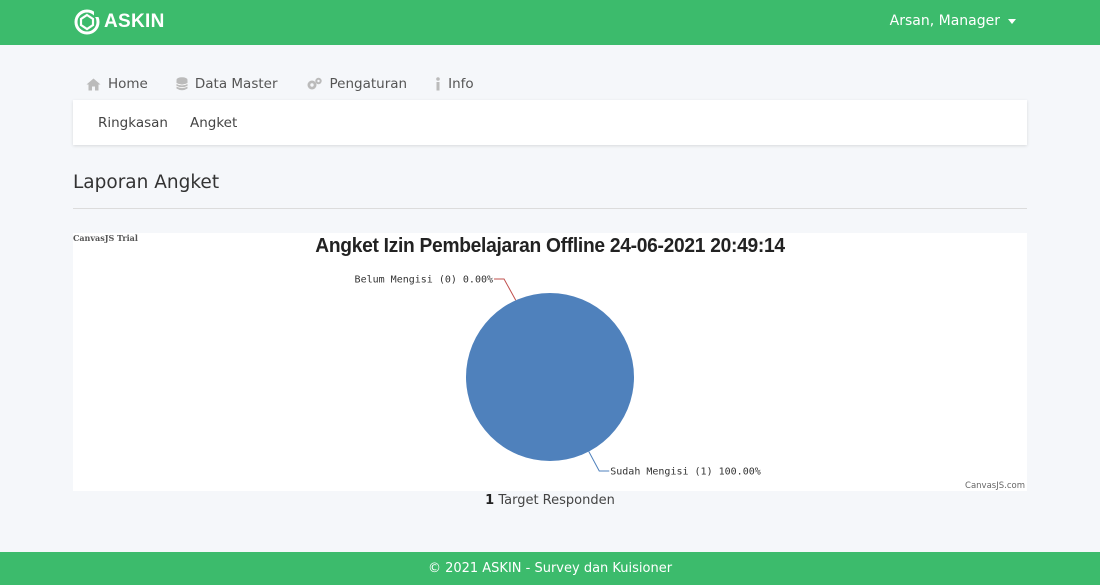  What do you see at coordinates (554, 500) in the screenshot?
I see `responden-label: Target Responden` at bounding box center [554, 500].